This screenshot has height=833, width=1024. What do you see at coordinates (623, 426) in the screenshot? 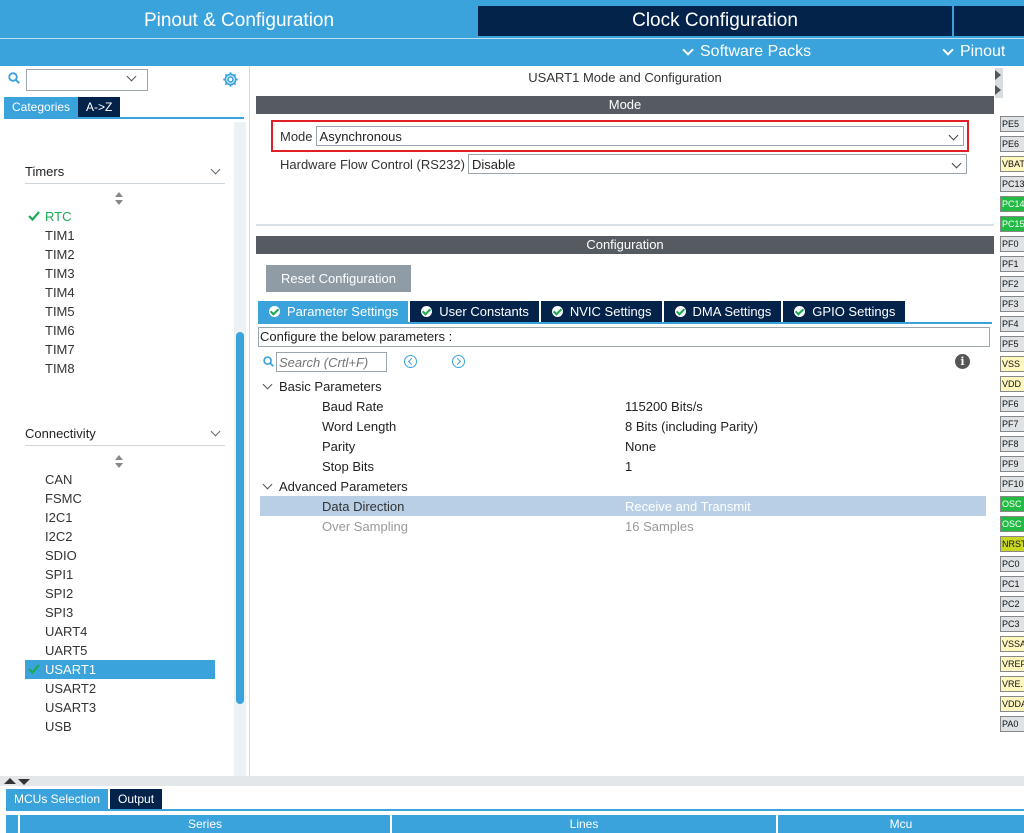
I see `param-row-word-length: Word Length 8 Bits (including Parity)` at bounding box center [623, 426].